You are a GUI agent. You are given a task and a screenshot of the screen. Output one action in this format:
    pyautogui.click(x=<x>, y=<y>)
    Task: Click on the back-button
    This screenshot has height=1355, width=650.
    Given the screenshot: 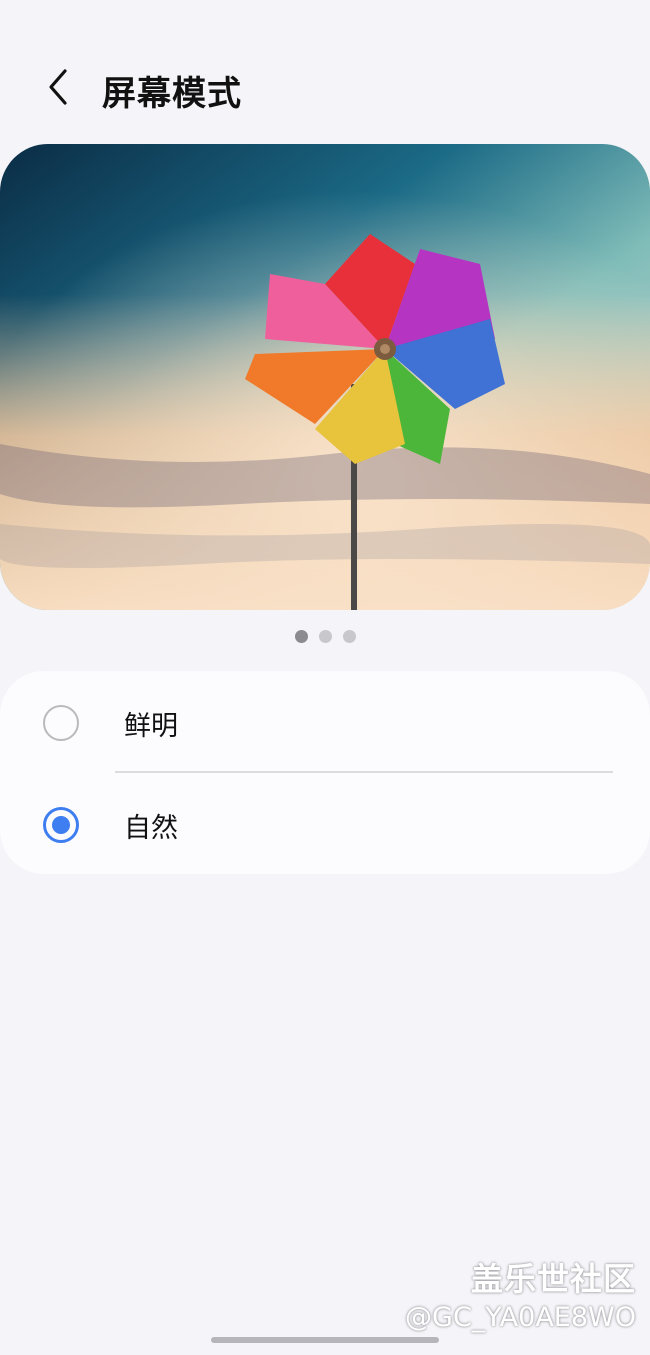 What is the action you would take?
    pyautogui.click(x=58, y=87)
    